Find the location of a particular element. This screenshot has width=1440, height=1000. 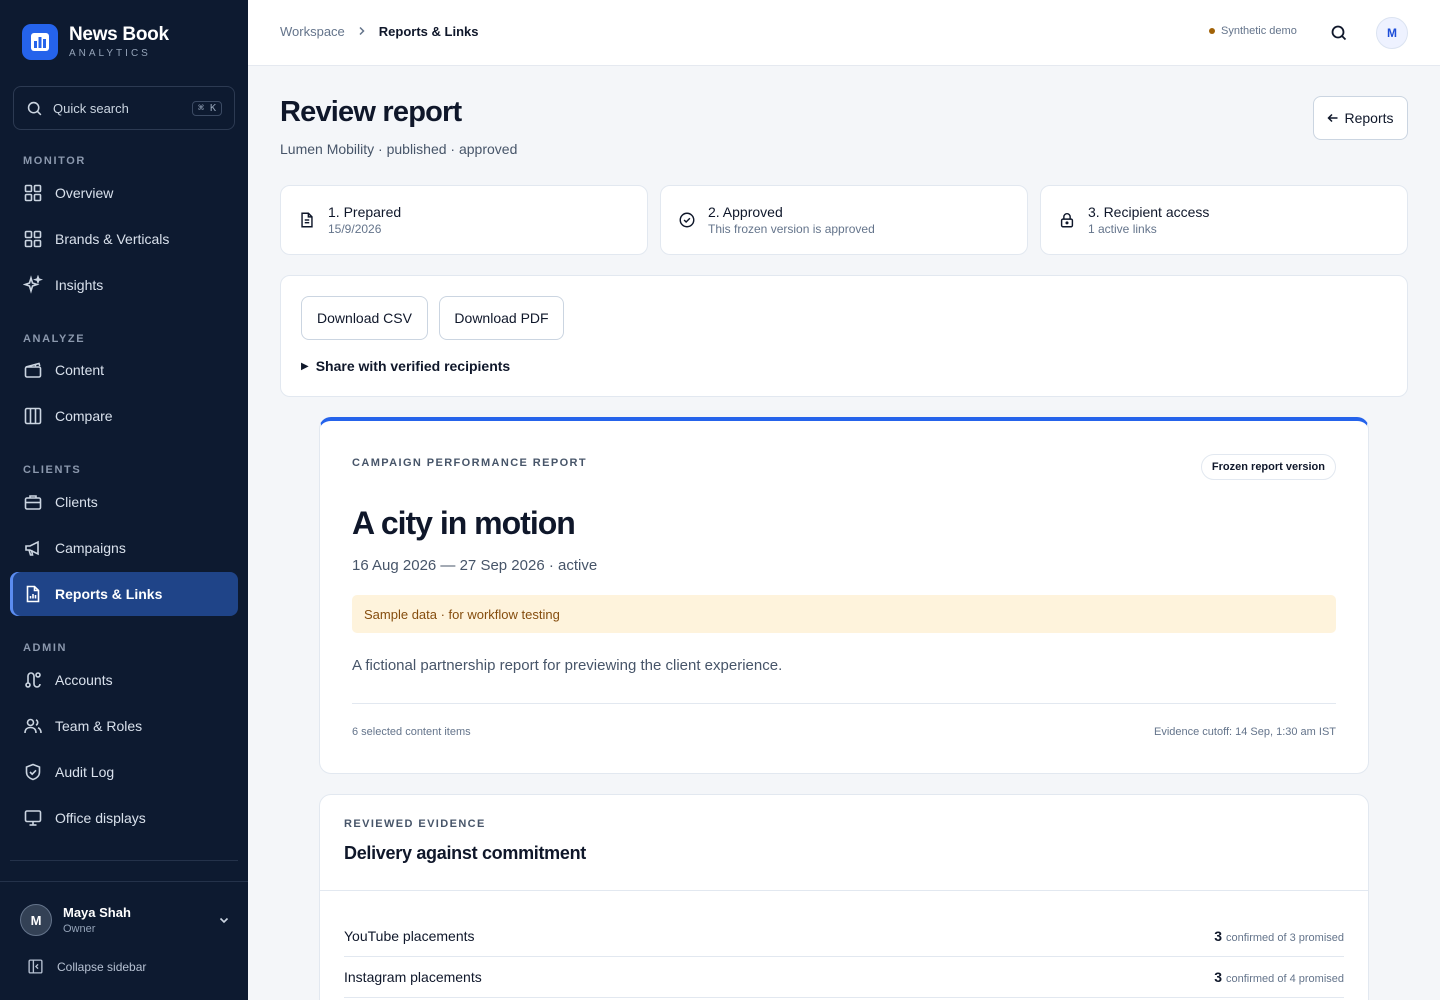

sidebar-item-label: Compare is located at coordinates (84, 416).